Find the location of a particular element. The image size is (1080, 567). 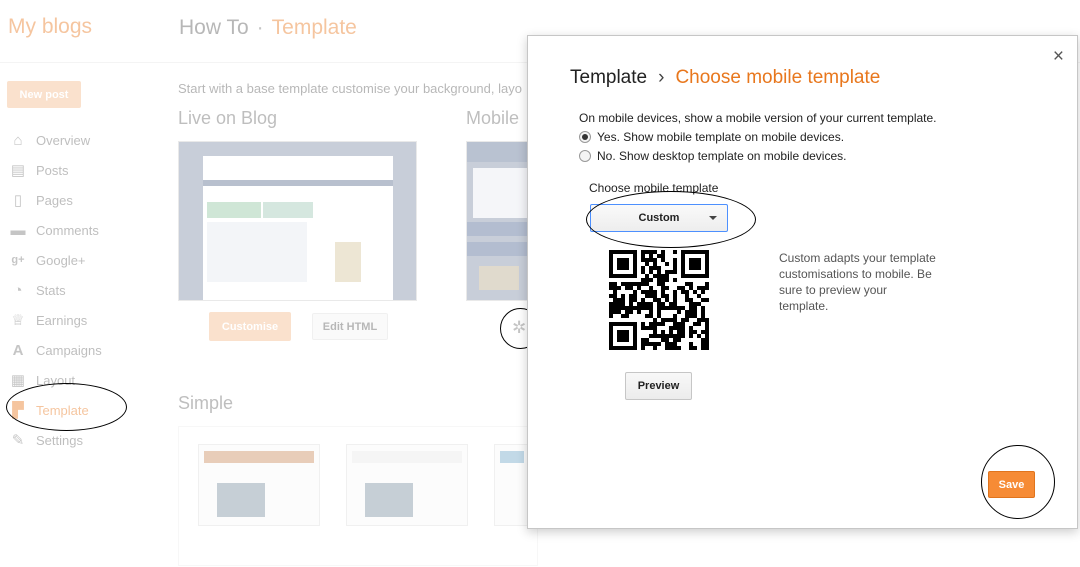

sidebar-item-campaigns: A Campaigns is located at coordinates (55, 350).